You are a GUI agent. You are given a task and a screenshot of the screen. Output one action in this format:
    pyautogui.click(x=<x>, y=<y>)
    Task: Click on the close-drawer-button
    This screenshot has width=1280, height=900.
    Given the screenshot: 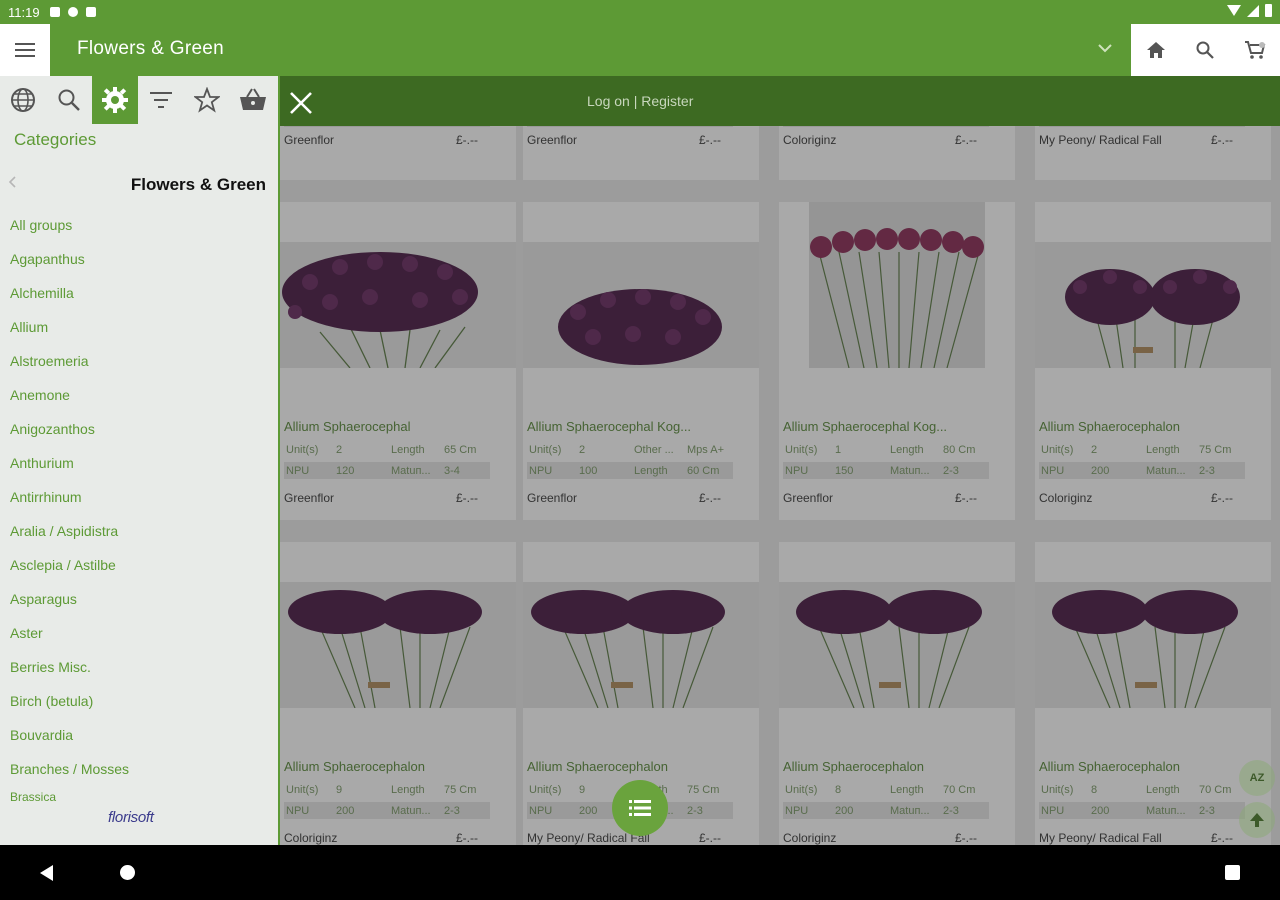 What is the action you would take?
    pyautogui.click(x=301, y=103)
    